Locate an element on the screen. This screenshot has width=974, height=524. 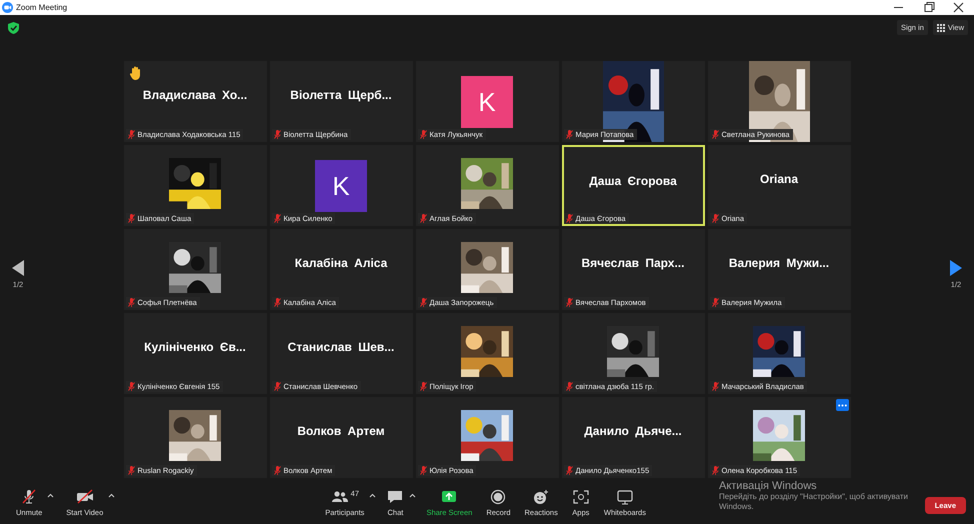
video-off-icon is located at coordinates (85, 497).